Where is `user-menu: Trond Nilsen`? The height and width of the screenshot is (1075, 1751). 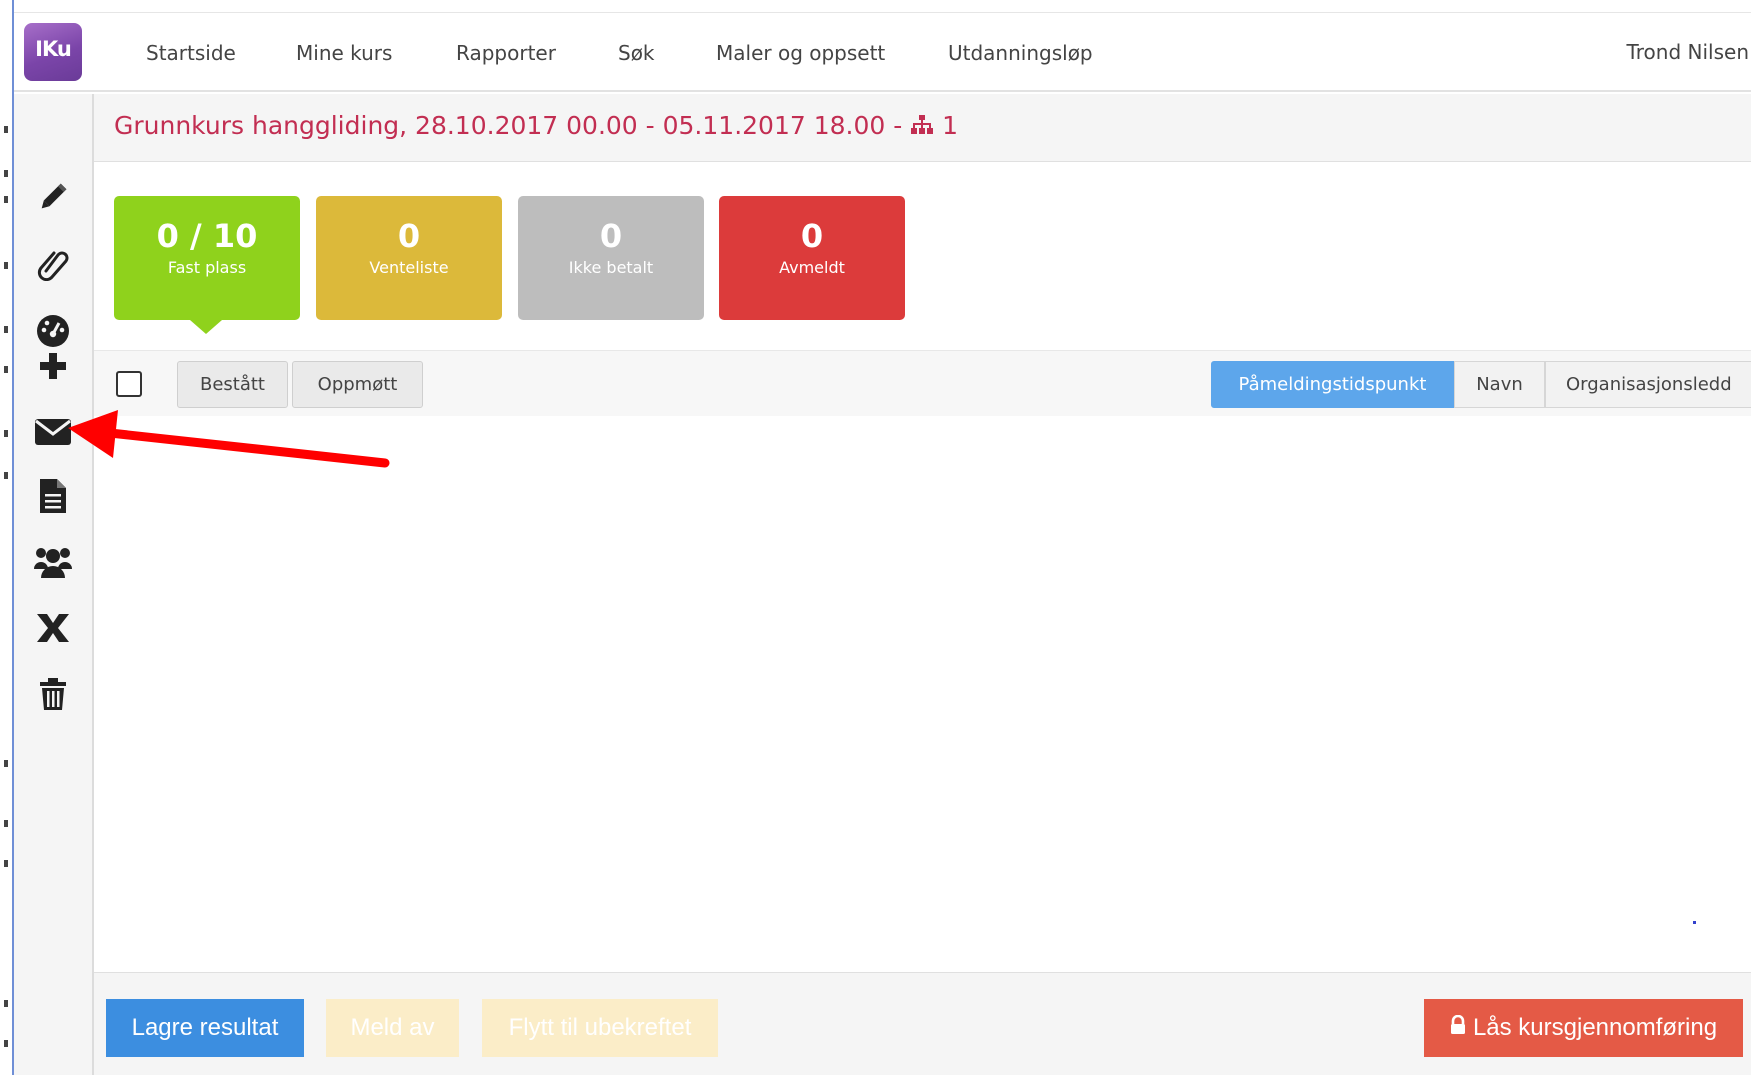
user-menu: Trond Nilsen is located at coordinates (1688, 52).